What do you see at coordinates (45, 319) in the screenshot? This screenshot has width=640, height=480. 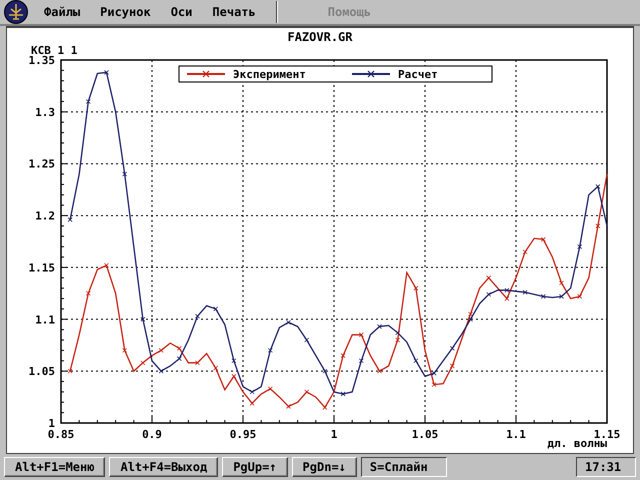 I see `y-tick-label: 1.1` at bounding box center [45, 319].